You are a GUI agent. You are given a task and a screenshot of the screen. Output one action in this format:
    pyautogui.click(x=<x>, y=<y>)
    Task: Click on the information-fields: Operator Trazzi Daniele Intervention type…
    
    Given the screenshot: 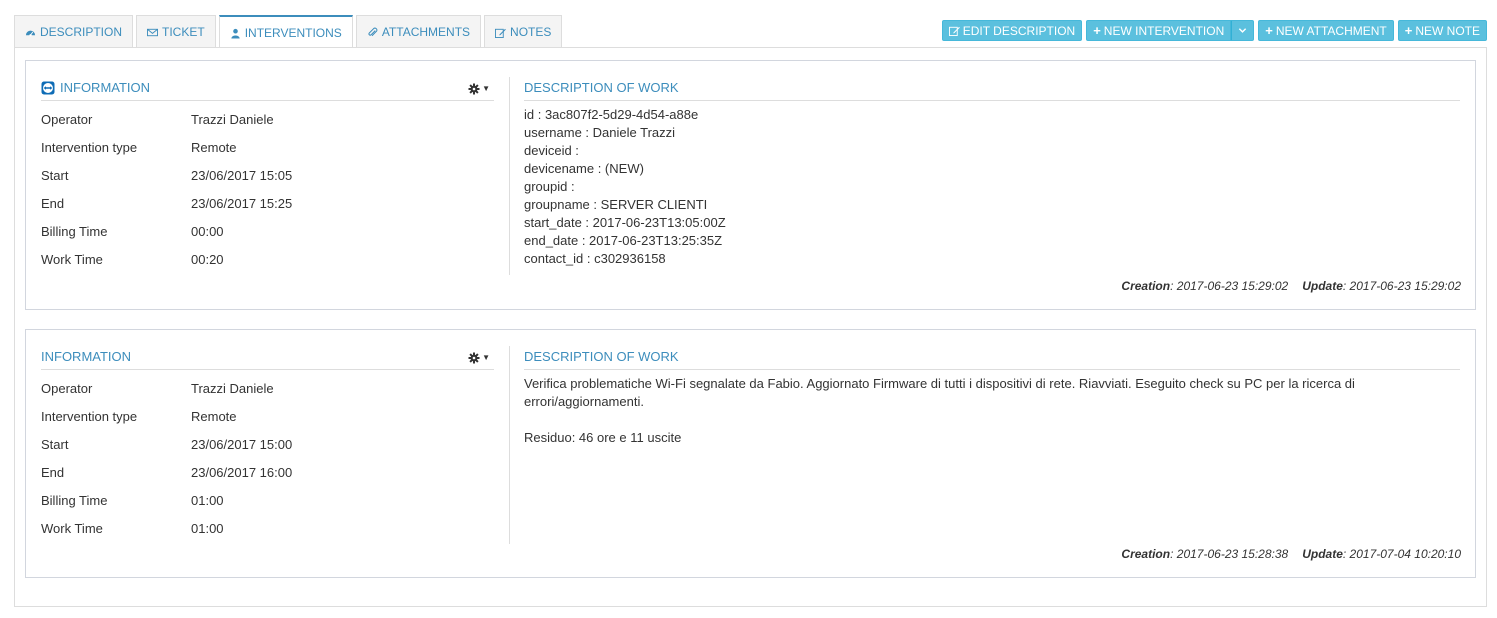 What is the action you would take?
    pyautogui.click(x=267, y=458)
    